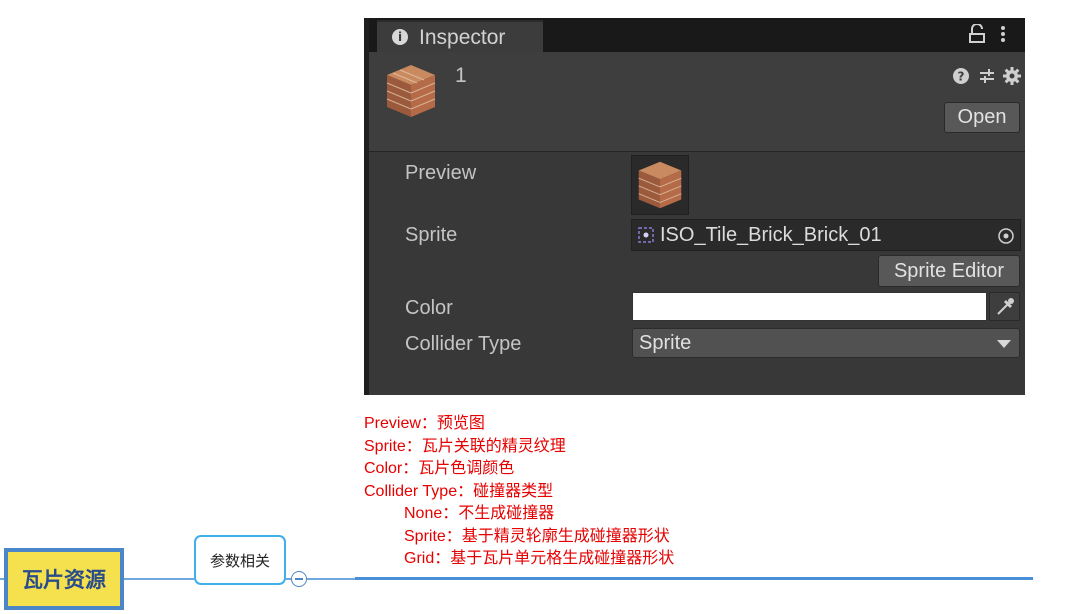  What do you see at coordinates (1006, 236) in the screenshot?
I see `object-picker-icon` at bounding box center [1006, 236].